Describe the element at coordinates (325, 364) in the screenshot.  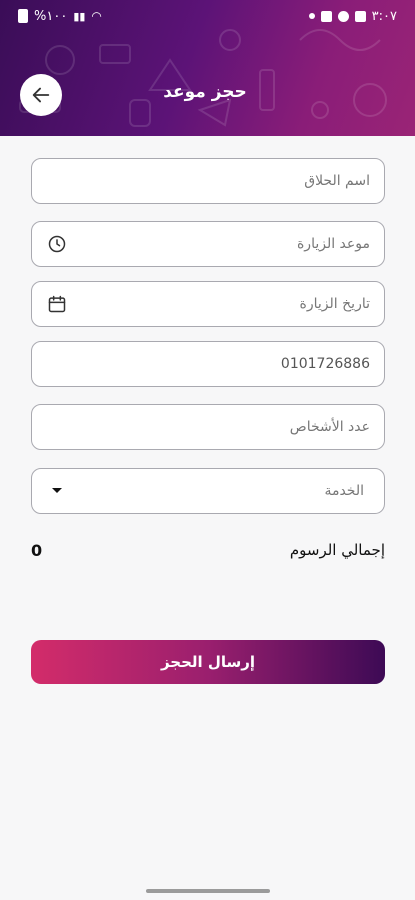
I see `phone-value: 0101726886` at that location.